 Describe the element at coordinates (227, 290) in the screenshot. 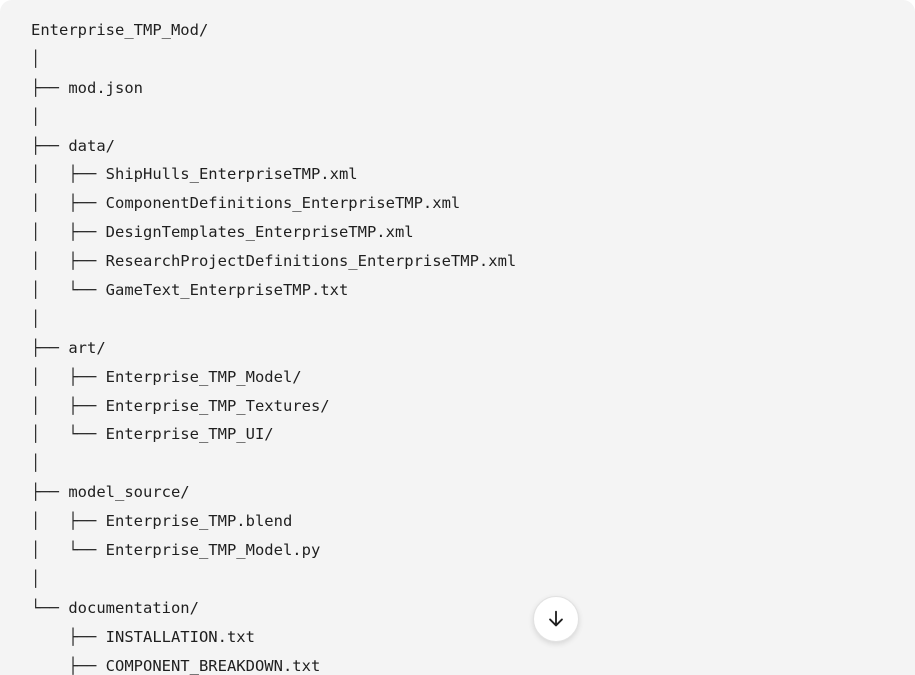

I see `file-name: GameText_EnterpriseTMP.txt` at that location.